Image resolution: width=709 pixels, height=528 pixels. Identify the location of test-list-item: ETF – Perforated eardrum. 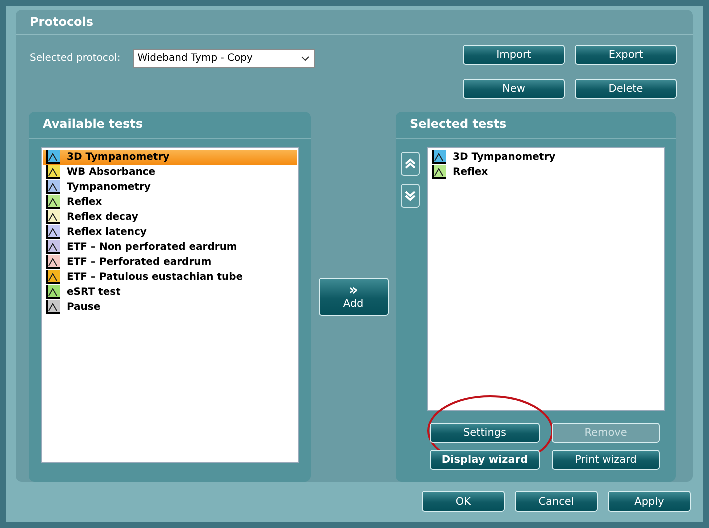
(170, 262).